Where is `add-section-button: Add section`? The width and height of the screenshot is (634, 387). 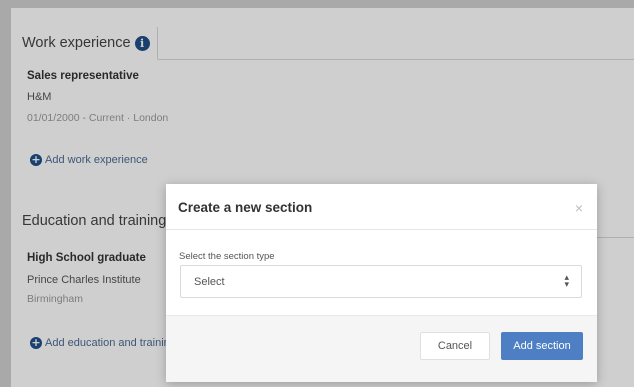
add-section-button: Add section is located at coordinates (542, 346).